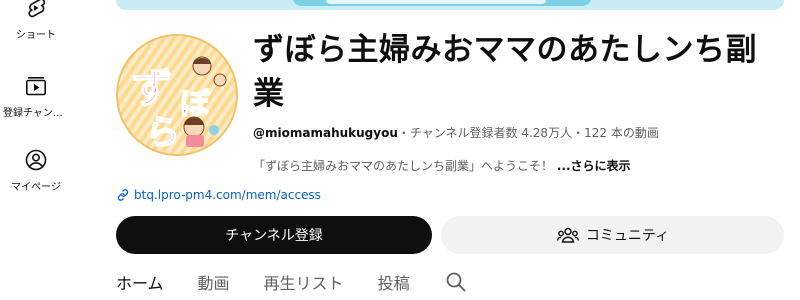 This screenshot has width=800, height=300. What do you see at coordinates (621, 133) in the screenshot?
I see `video-count: 122 本の動画` at bounding box center [621, 133].